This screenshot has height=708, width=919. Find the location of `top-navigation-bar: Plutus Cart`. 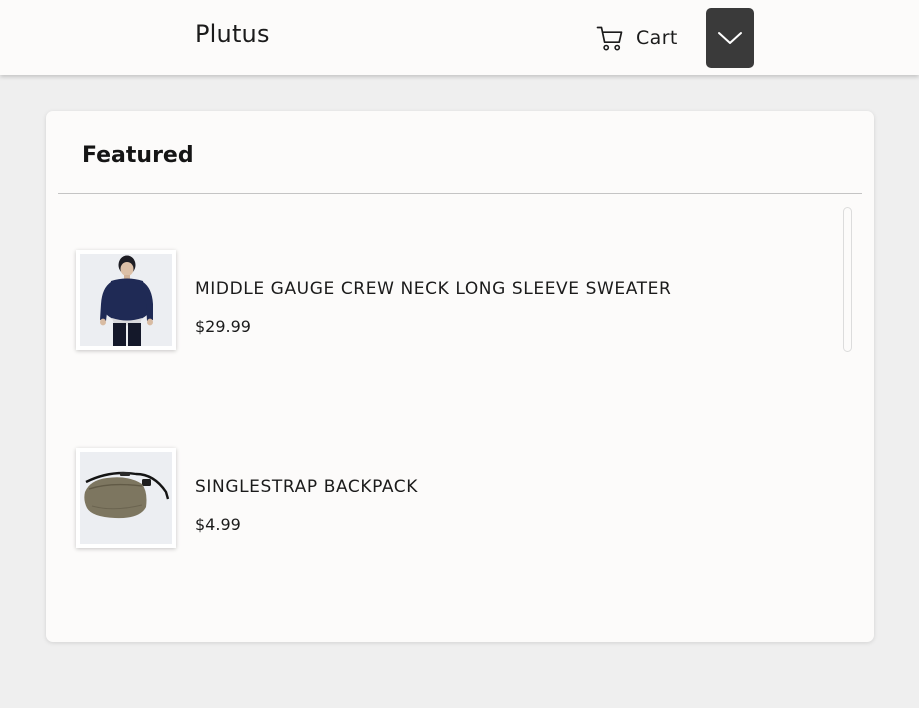

top-navigation-bar: Plutus Cart is located at coordinates (459, 37).